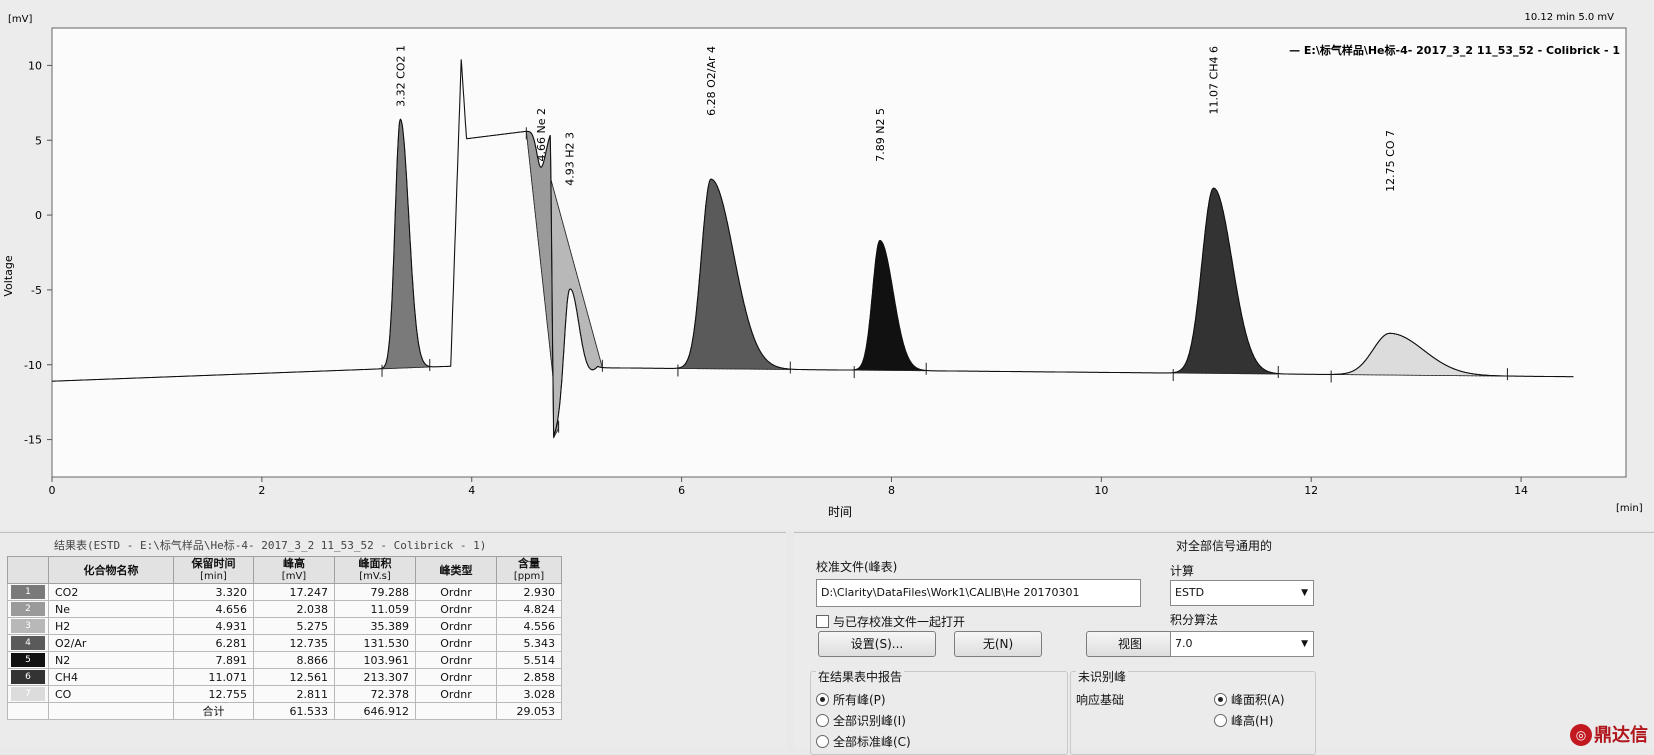 The height and width of the screenshot is (755, 1654). Describe the element at coordinates (294, 677) in the screenshot. I see `cell-height: 12.561` at that location.